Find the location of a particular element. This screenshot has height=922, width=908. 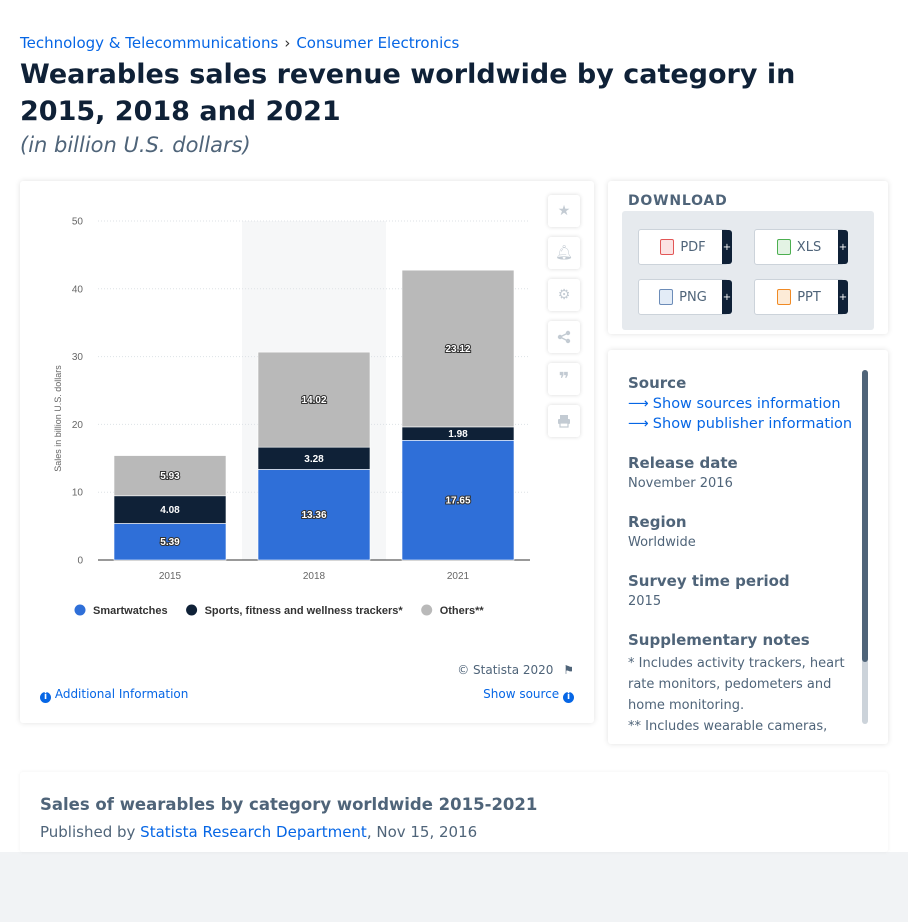

download-xls-label: XLS is located at coordinates (809, 247).